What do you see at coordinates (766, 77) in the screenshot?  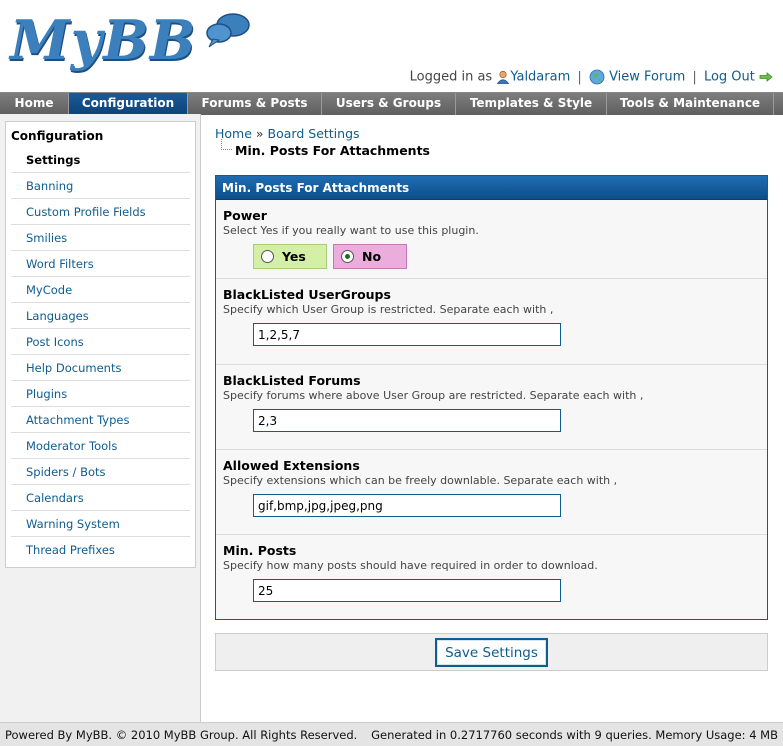 I see `arrow-right-icon` at bounding box center [766, 77].